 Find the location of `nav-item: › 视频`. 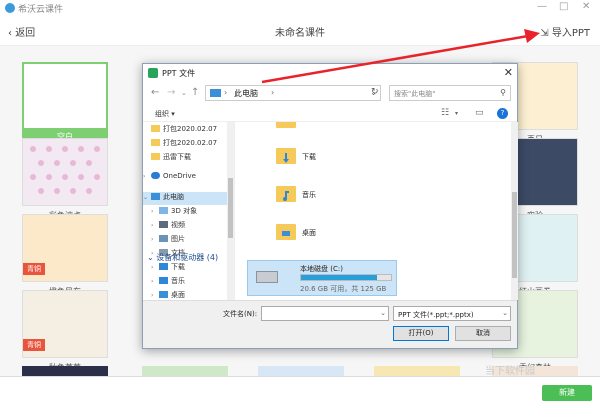

nav-item: › 视频 is located at coordinates (192, 226).